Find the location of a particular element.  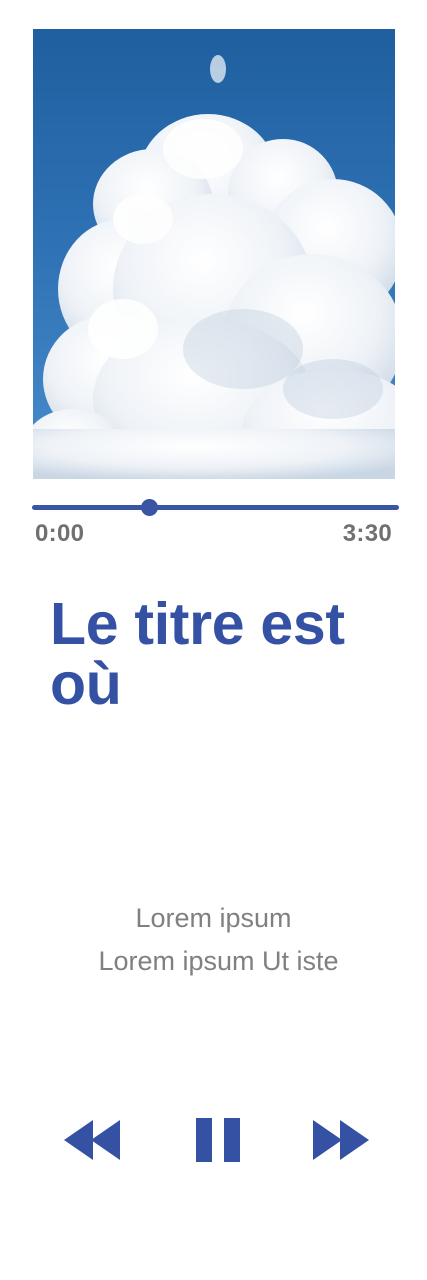

progress-bar is located at coordinates (215, 507).